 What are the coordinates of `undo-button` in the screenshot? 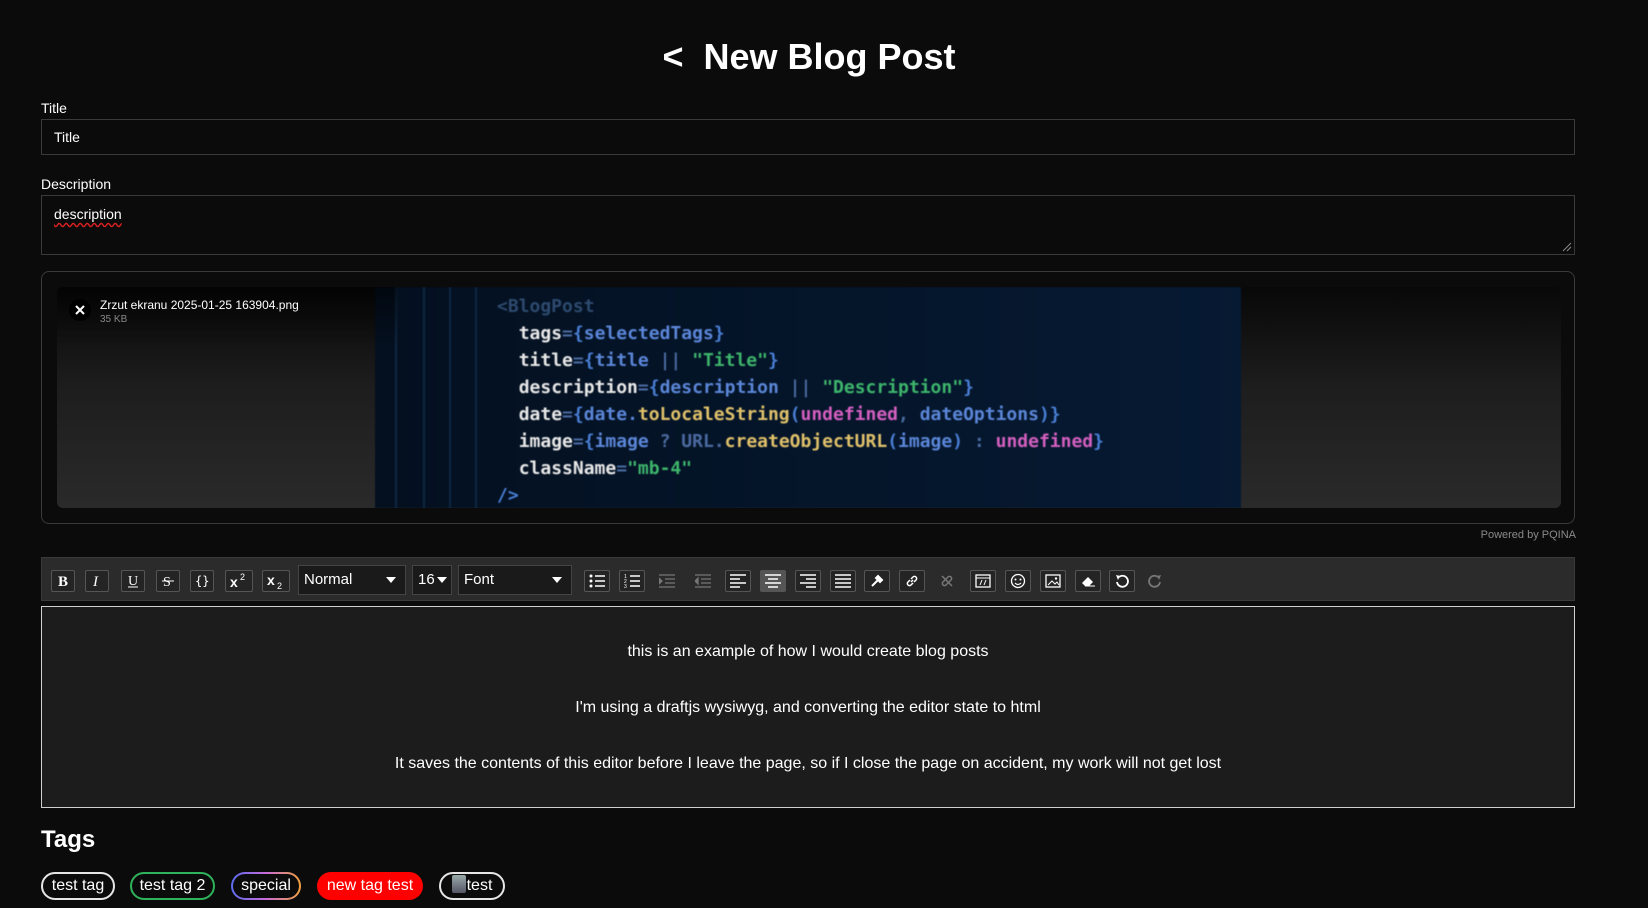 It's located at (1122, 581).